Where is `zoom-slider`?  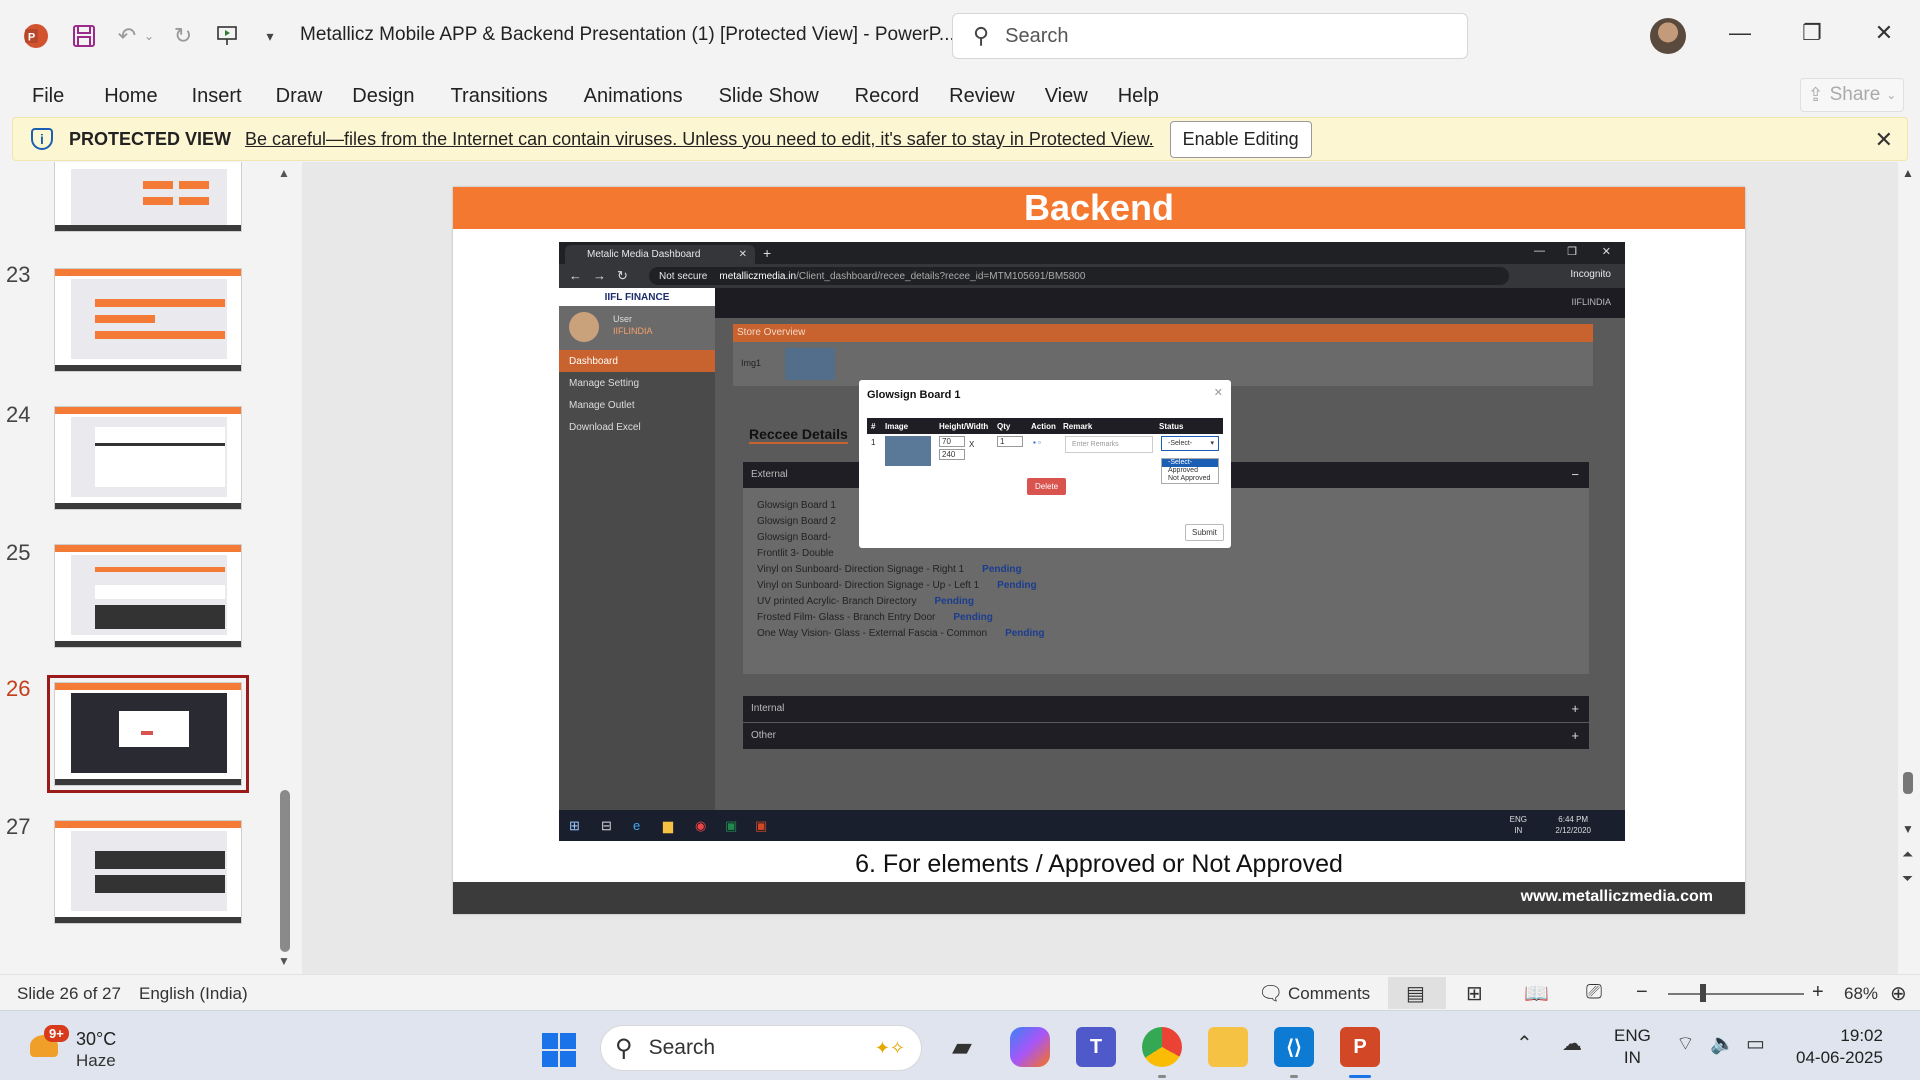 zoom-slider is located at coordinates (1736, 994).